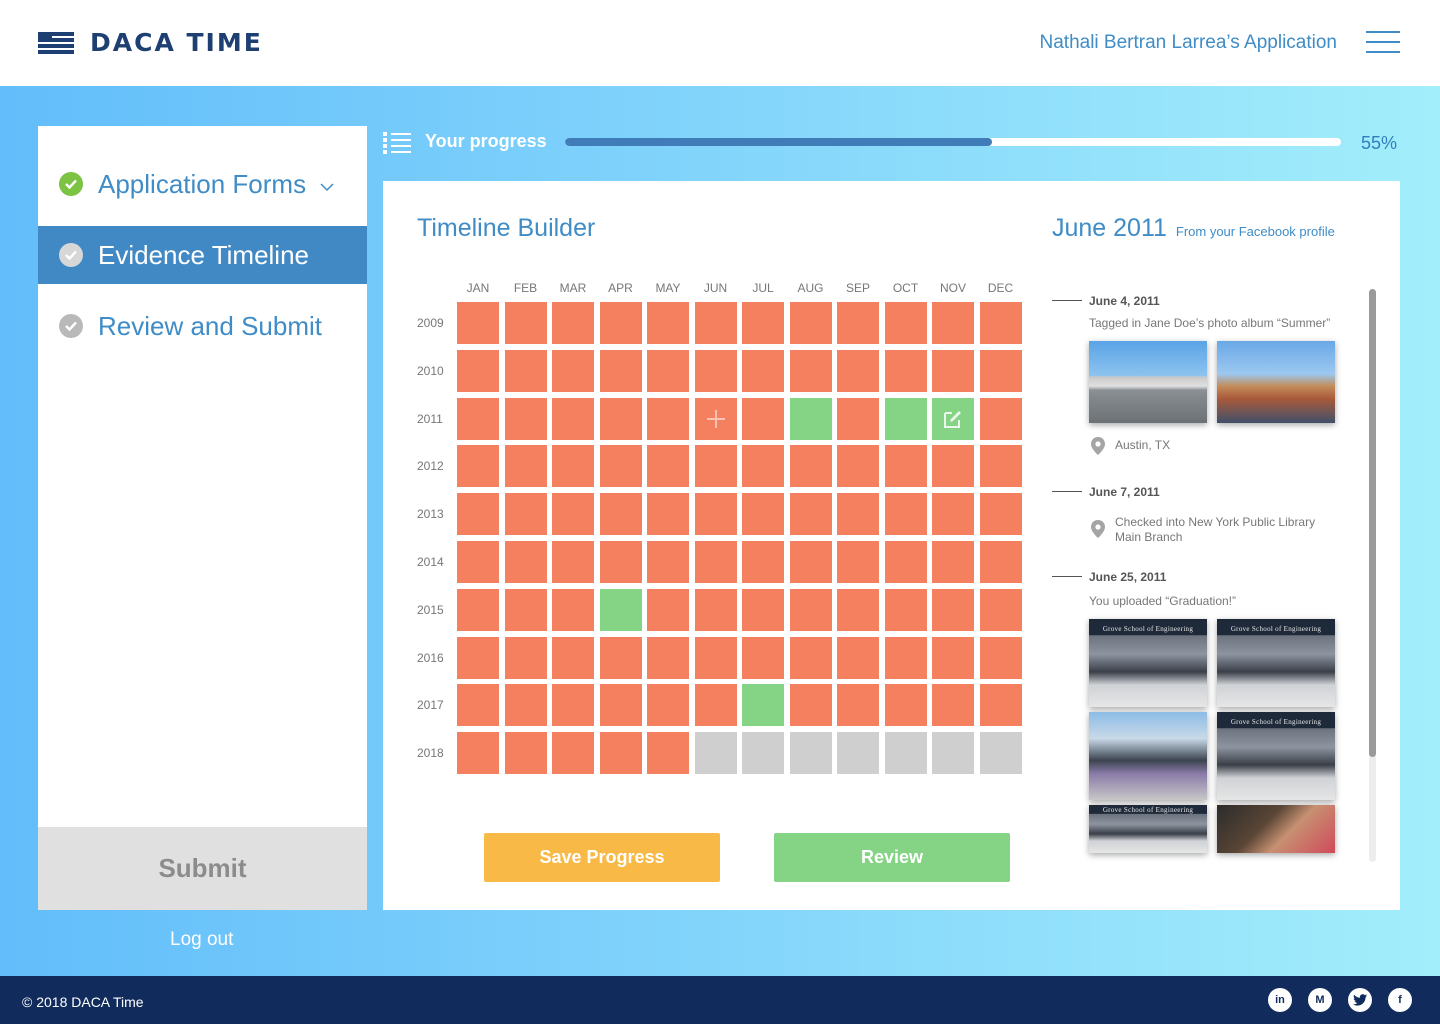  I want to click on timeline-cell-2009-jun, so click(715, 323).